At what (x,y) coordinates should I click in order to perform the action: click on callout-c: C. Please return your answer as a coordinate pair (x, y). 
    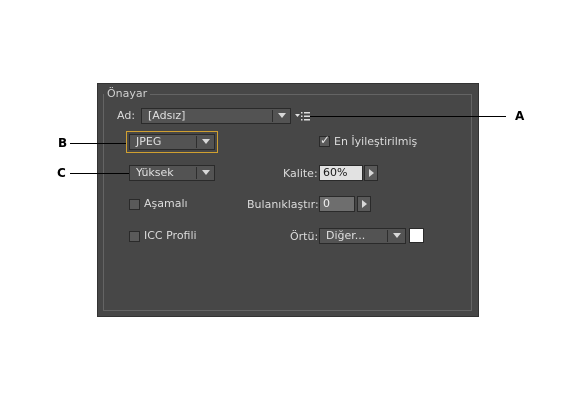
    Looking at the image, I should click on (61, 173).